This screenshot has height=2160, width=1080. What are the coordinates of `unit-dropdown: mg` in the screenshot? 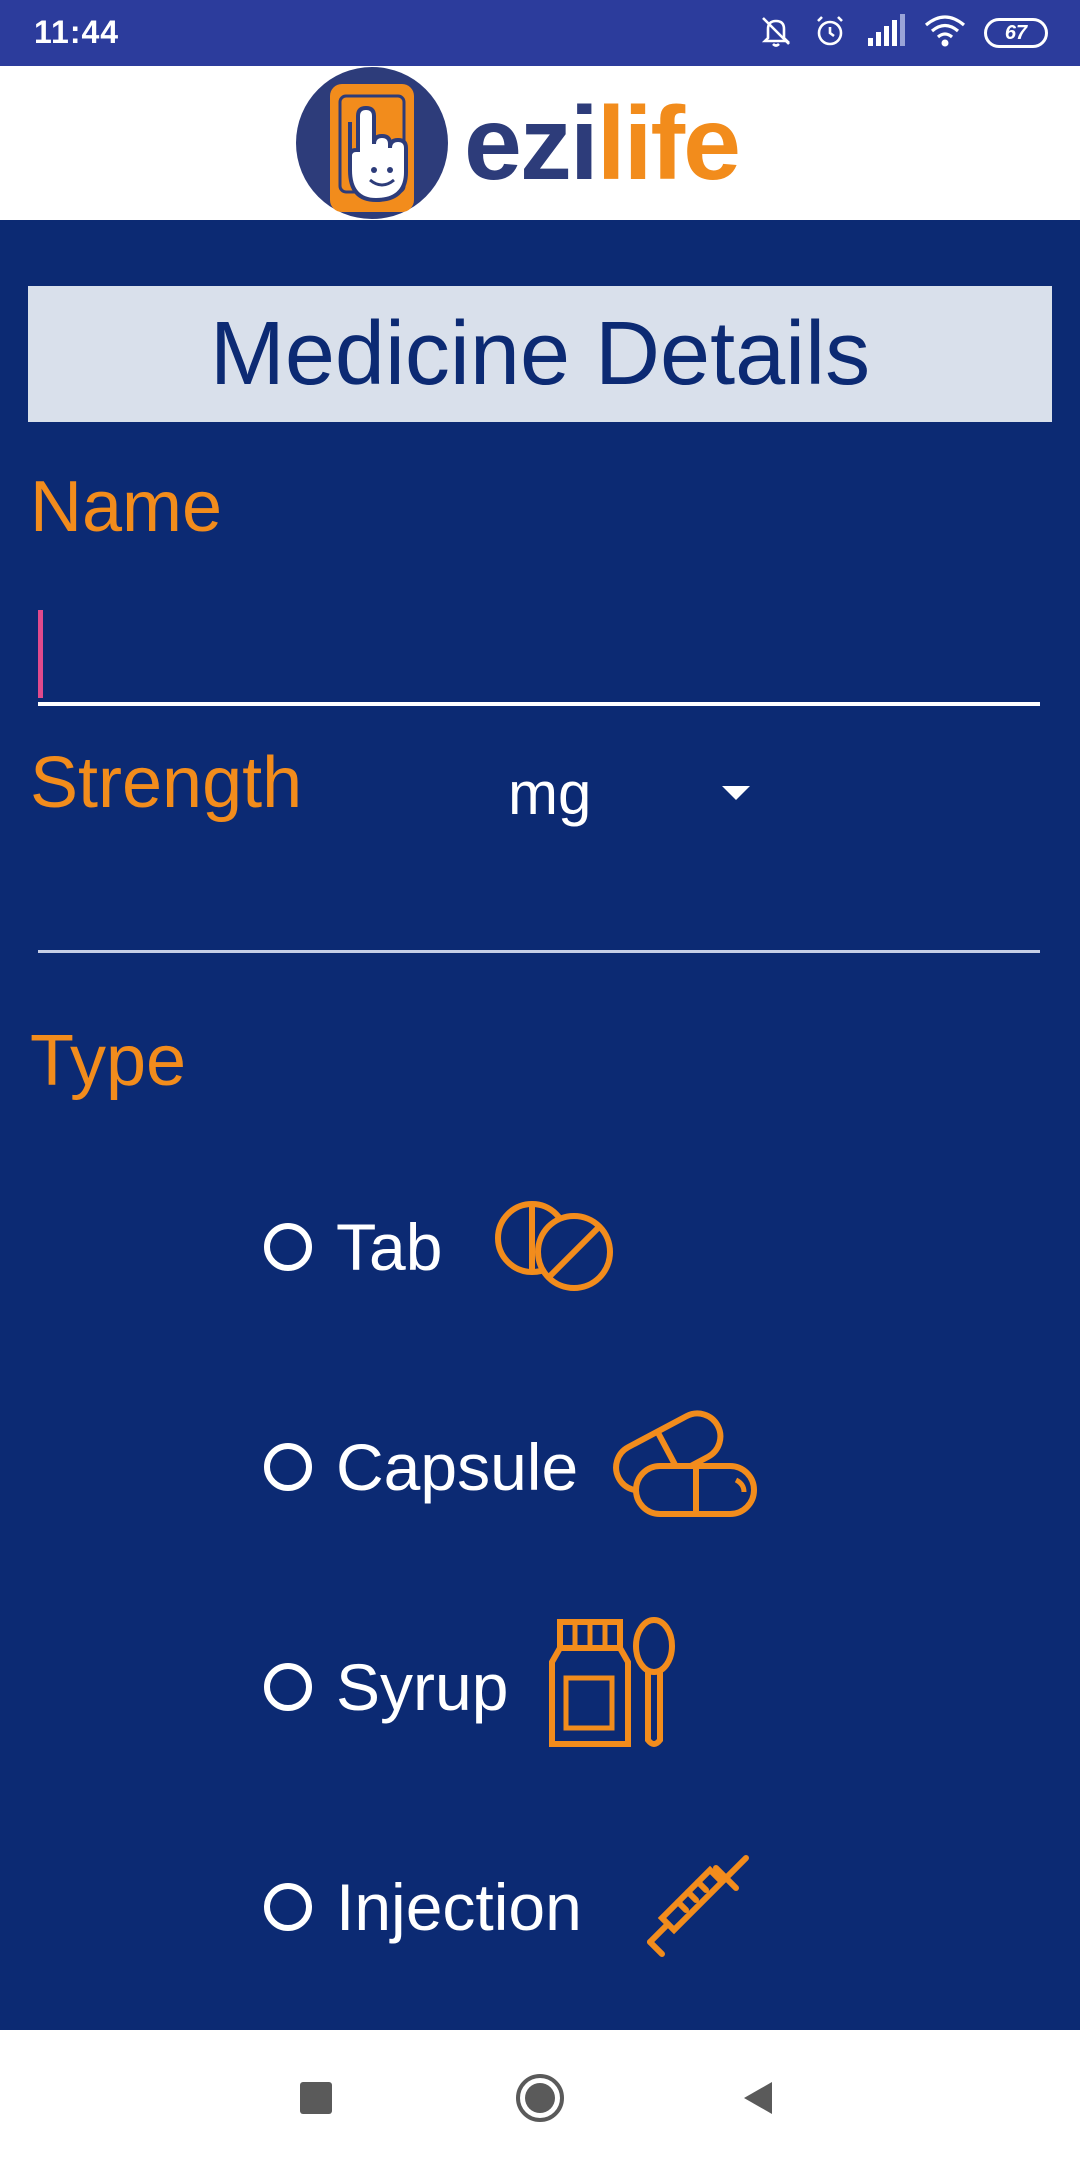 It's located at (638, 793).